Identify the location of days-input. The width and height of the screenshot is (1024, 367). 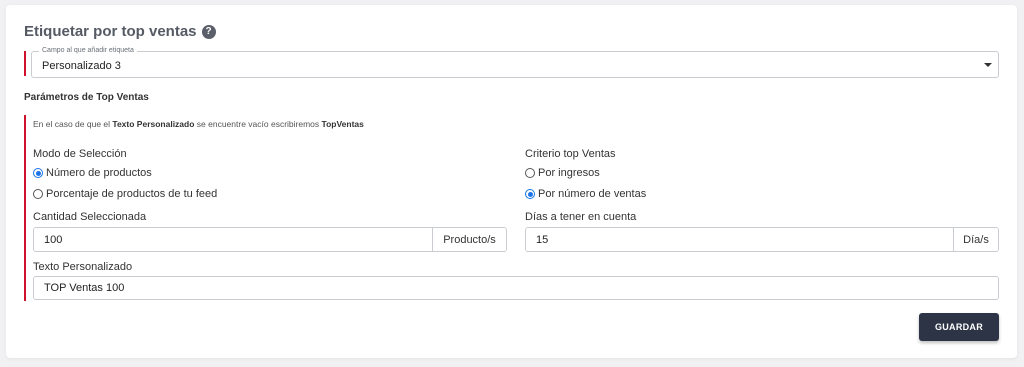
(739, 239).